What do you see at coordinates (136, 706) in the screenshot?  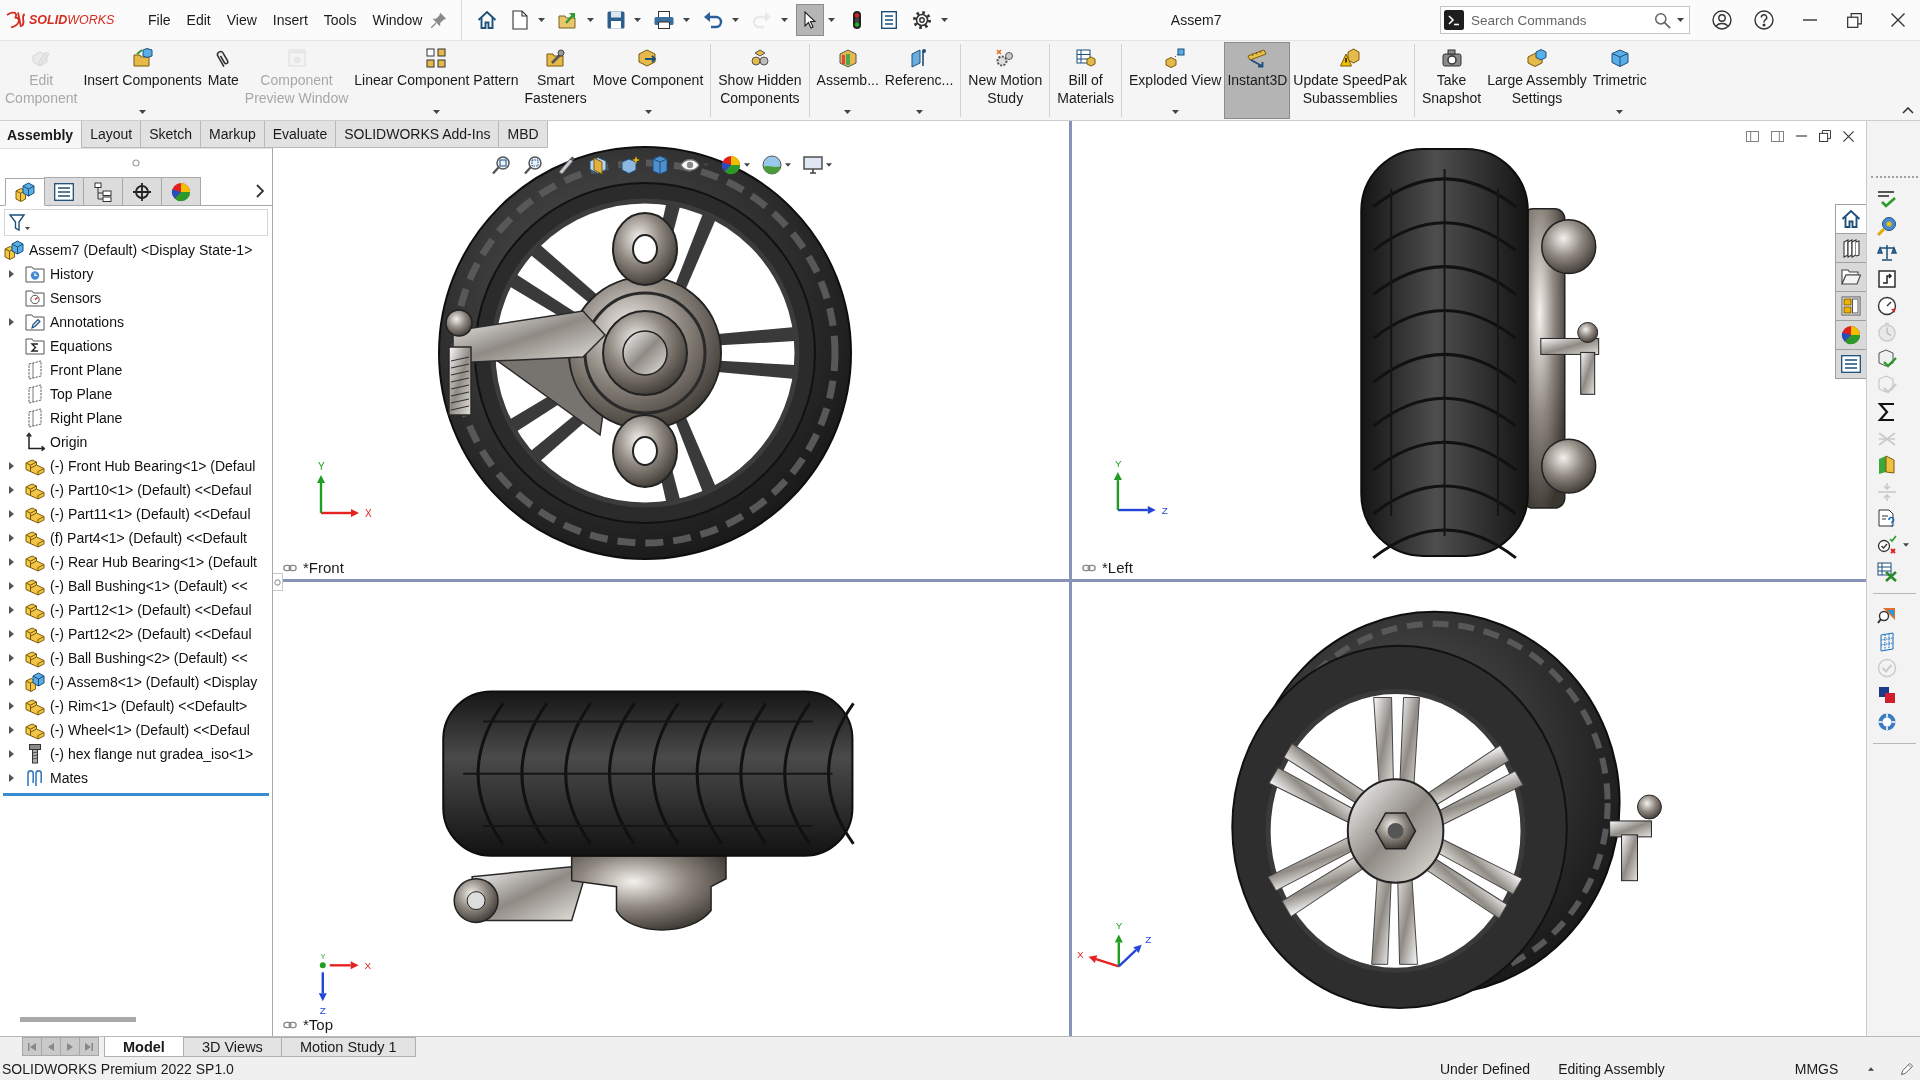 I see `tree-item: (-) Rim<1> (Default) <<Default>` at bounding box center [136, 706].